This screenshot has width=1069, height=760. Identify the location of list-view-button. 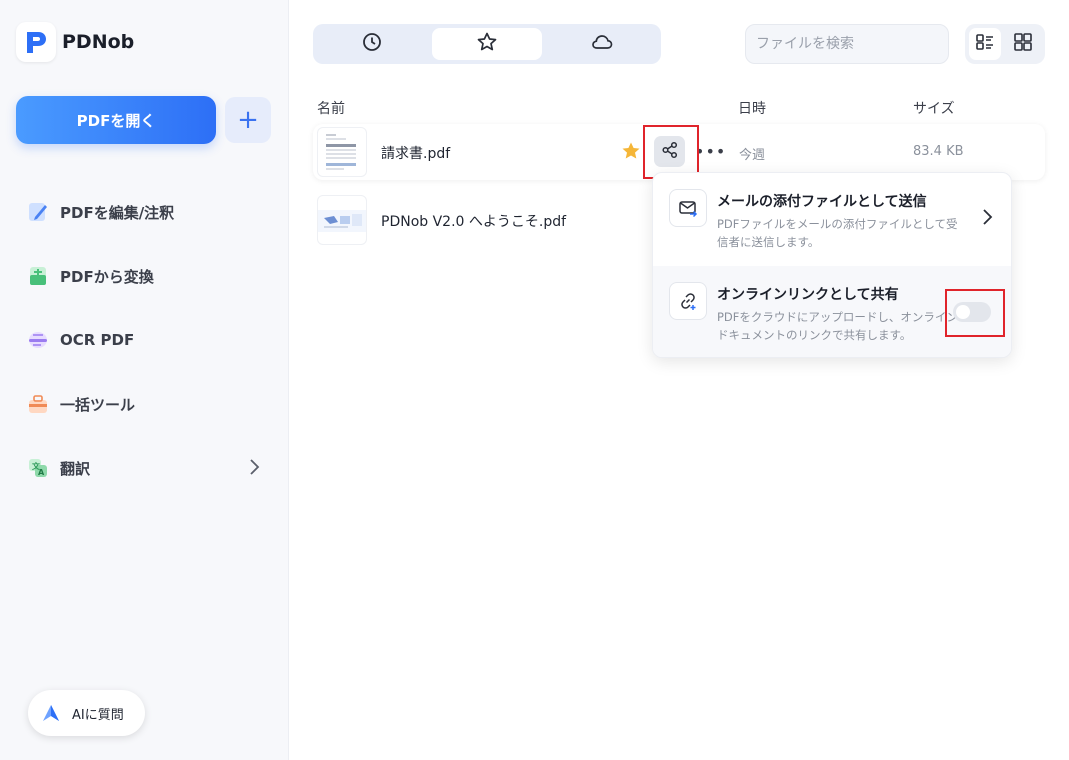
(985, 44).